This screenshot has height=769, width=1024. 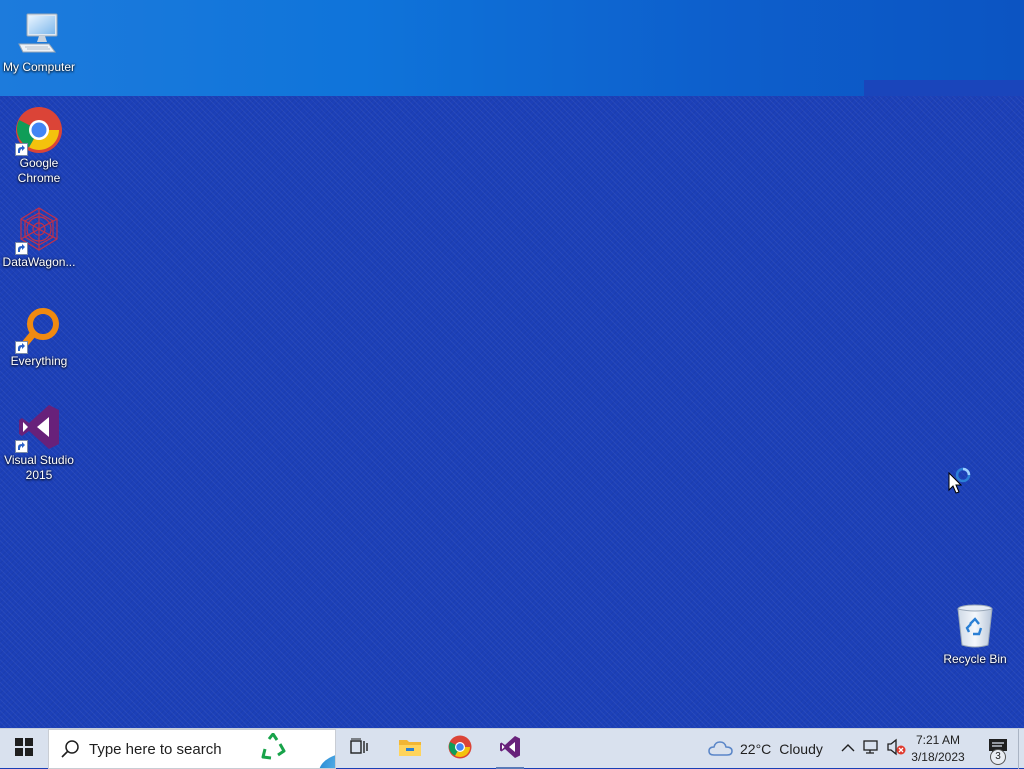 I want to click on notification-count-badge: 3, so click(x=998, y=757).